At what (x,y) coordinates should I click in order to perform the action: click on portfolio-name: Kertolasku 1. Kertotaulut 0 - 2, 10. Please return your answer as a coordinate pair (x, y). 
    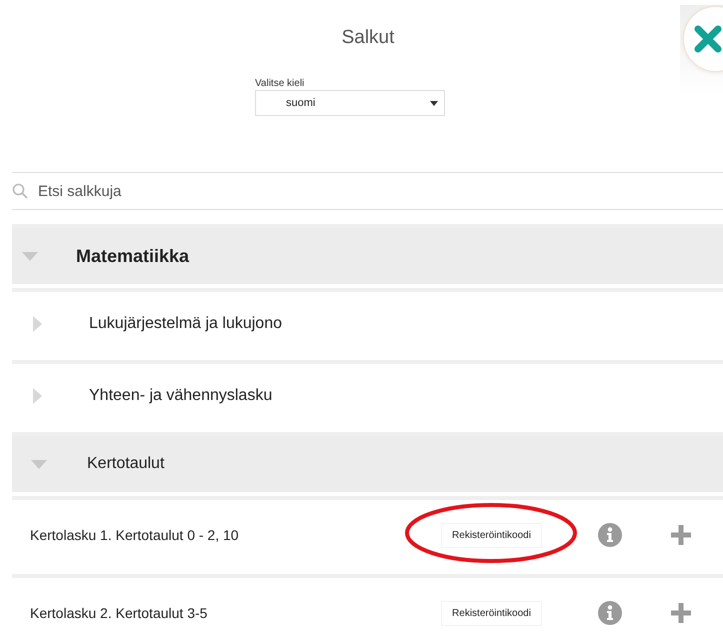
    Looking at the image, I should click on (135, 535).